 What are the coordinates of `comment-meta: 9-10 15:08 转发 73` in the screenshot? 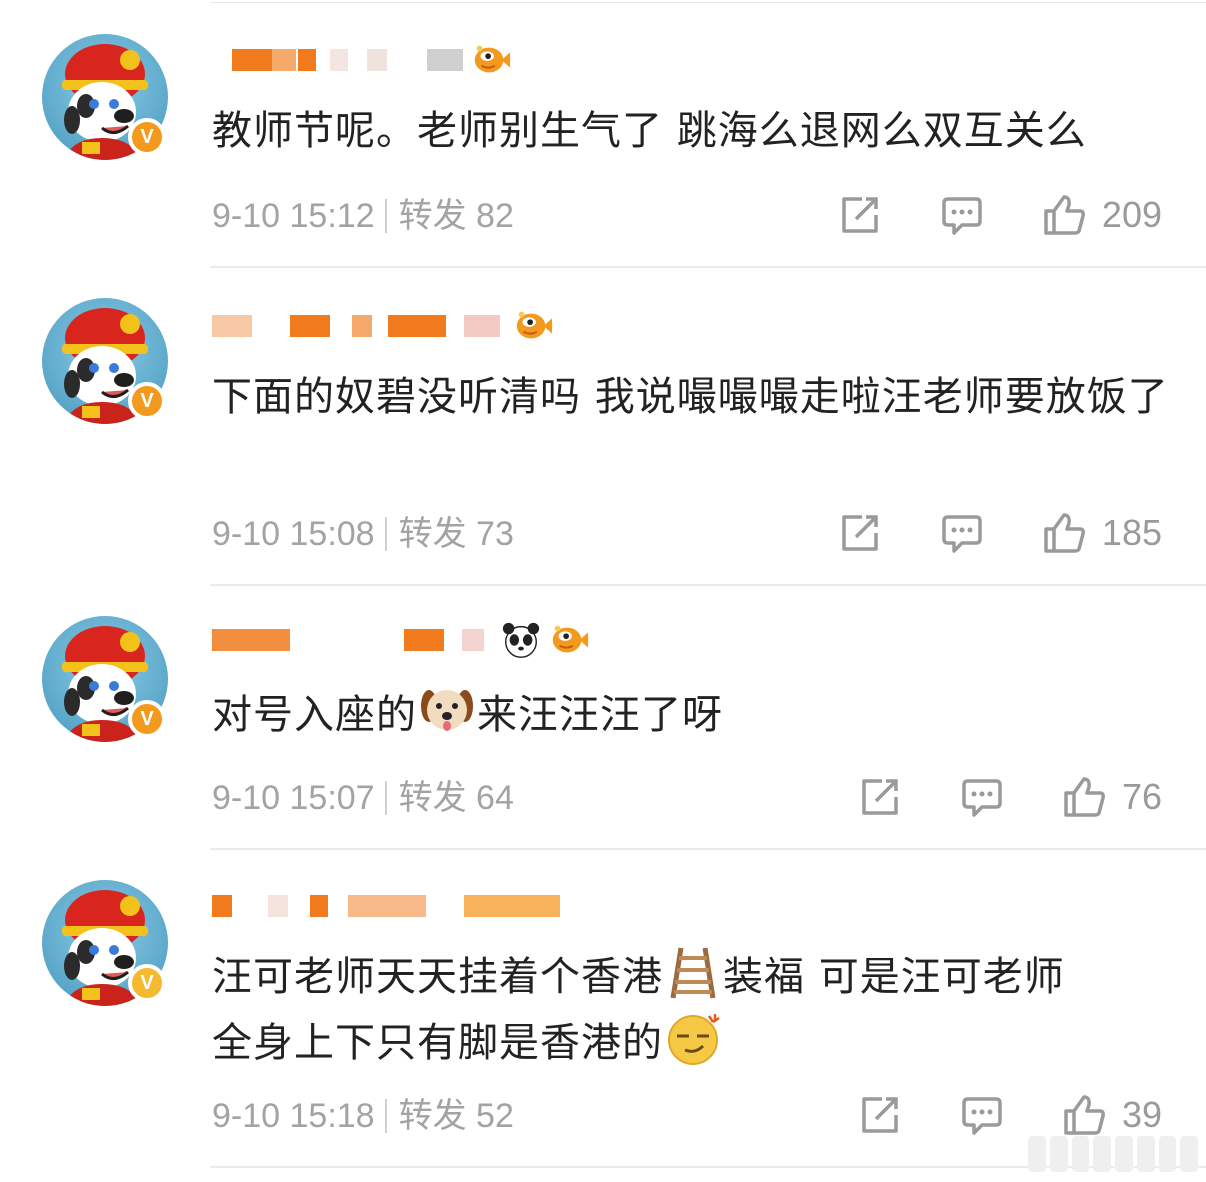 It's located at (363, 534).